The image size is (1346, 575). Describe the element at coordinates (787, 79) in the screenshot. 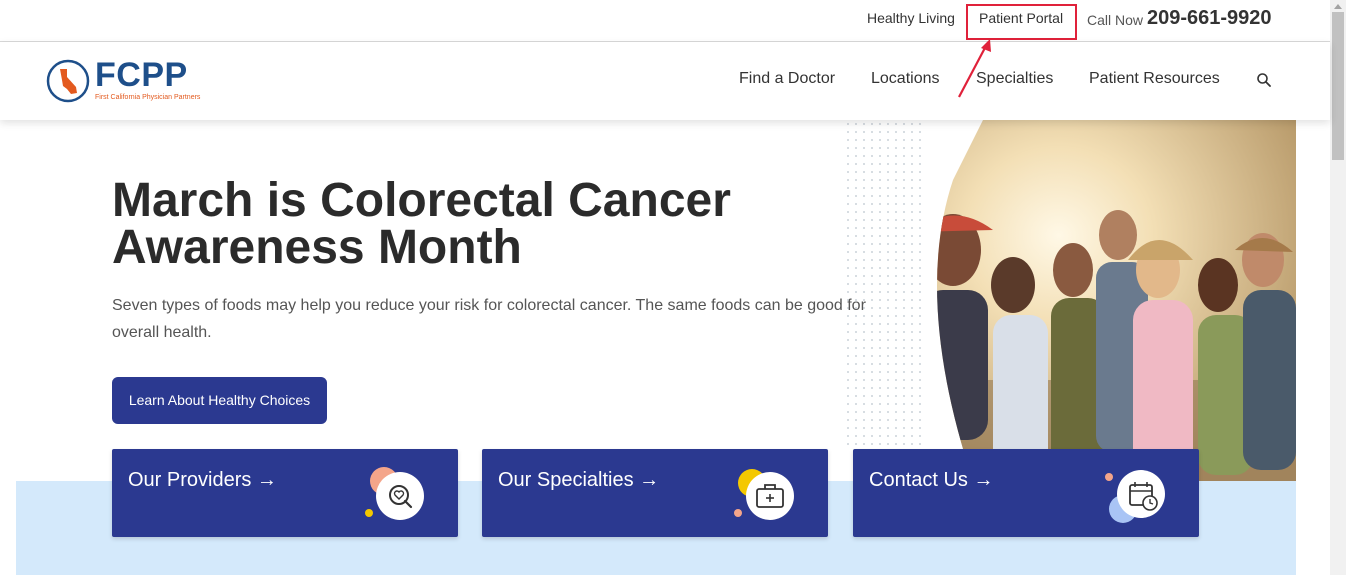

I see `nav-find-a-doctor: Find a Doctor` at that location.